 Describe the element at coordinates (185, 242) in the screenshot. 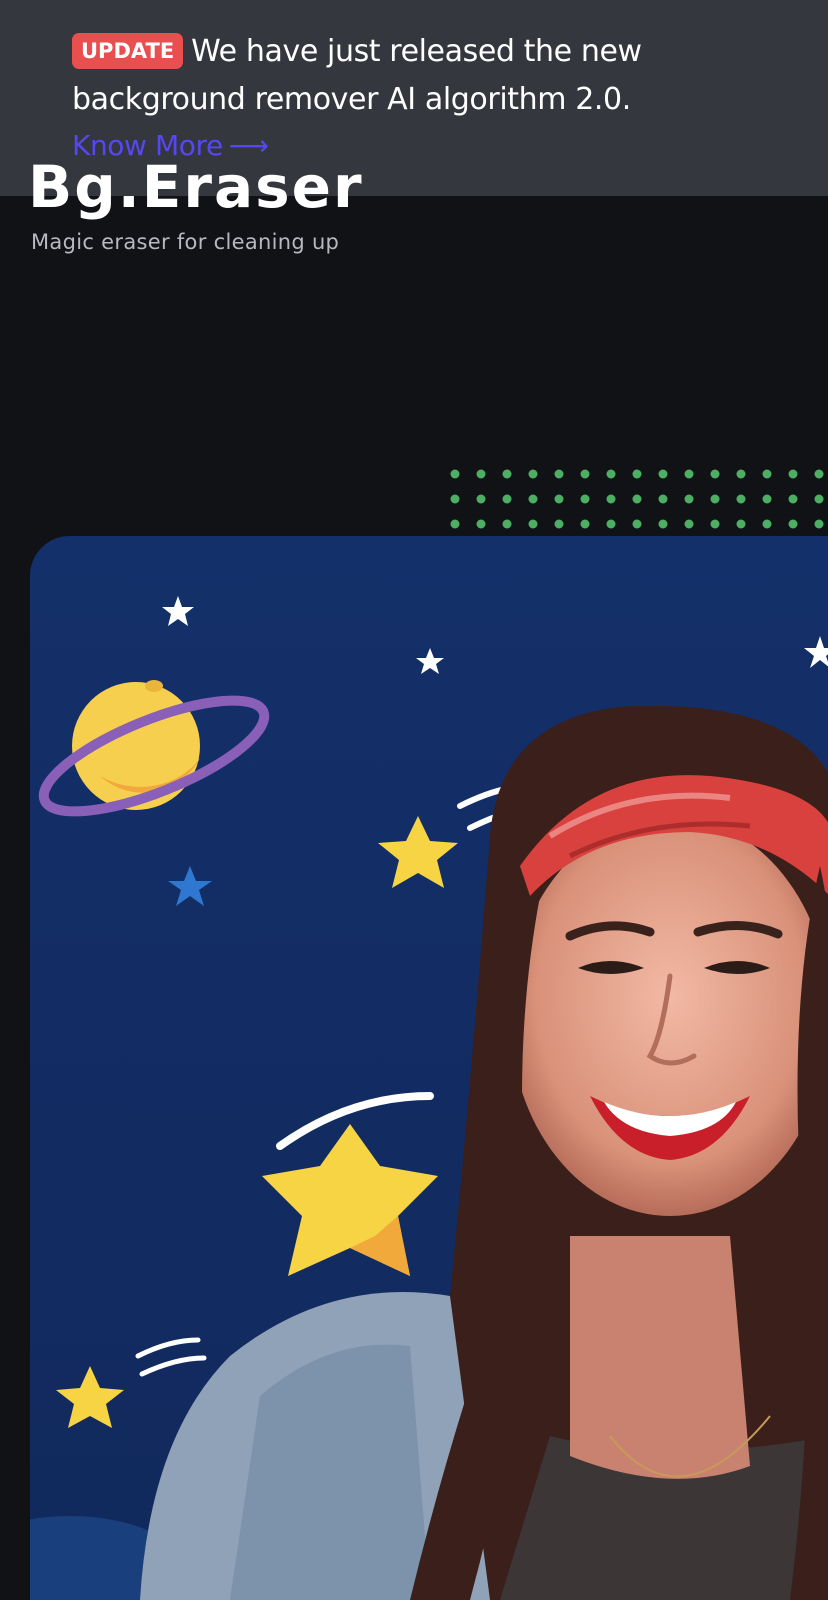

I see `brand-tagline: Magic eraser for cleaning up` at that location.